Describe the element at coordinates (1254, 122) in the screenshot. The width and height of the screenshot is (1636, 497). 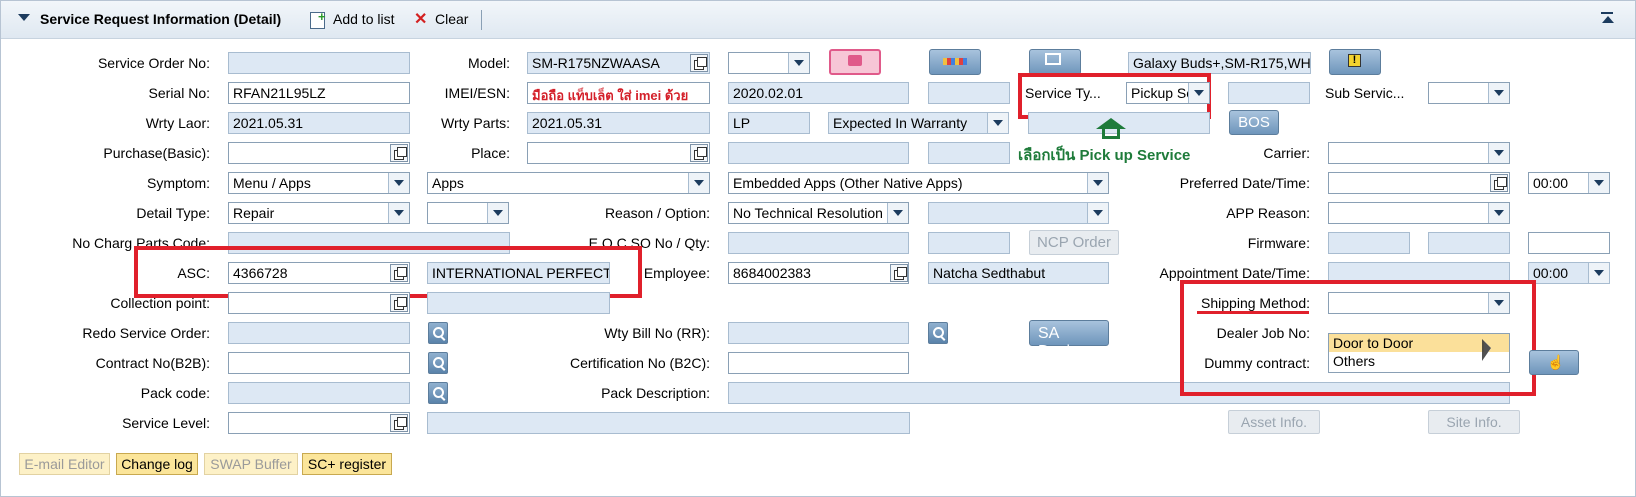
I see `bos-button: BOS` at that location.